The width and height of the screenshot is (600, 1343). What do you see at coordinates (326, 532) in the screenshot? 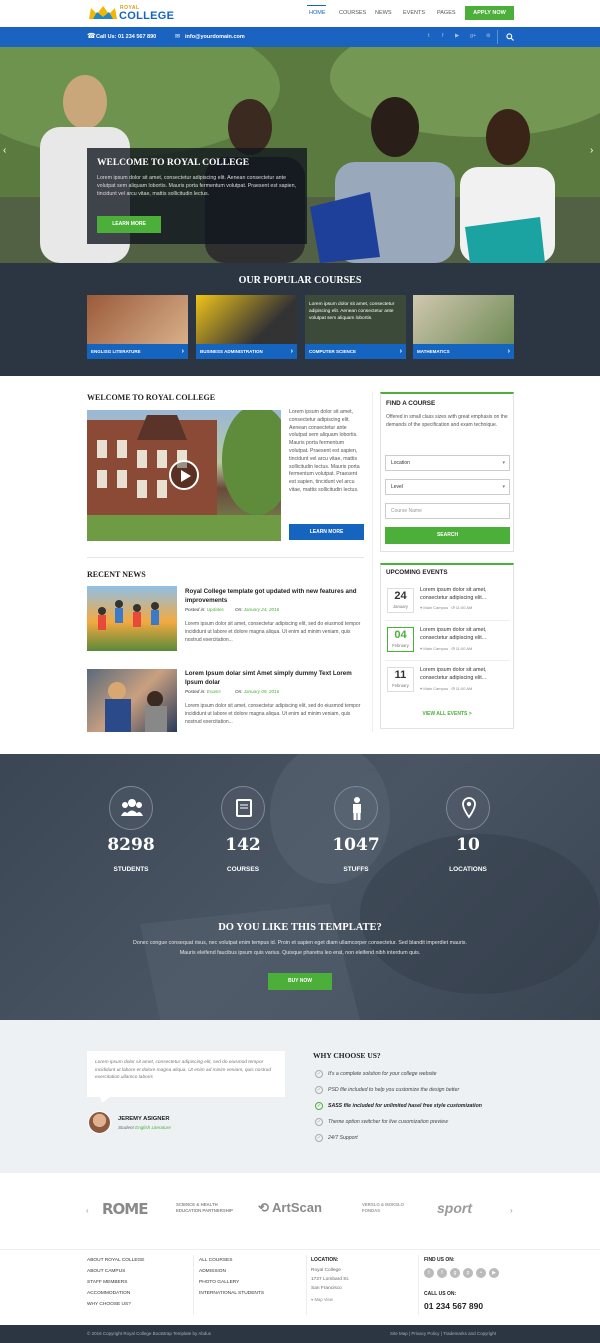
I see `welcome-learn-more-button: LEARN MORE` at bounding box center [326, 532].